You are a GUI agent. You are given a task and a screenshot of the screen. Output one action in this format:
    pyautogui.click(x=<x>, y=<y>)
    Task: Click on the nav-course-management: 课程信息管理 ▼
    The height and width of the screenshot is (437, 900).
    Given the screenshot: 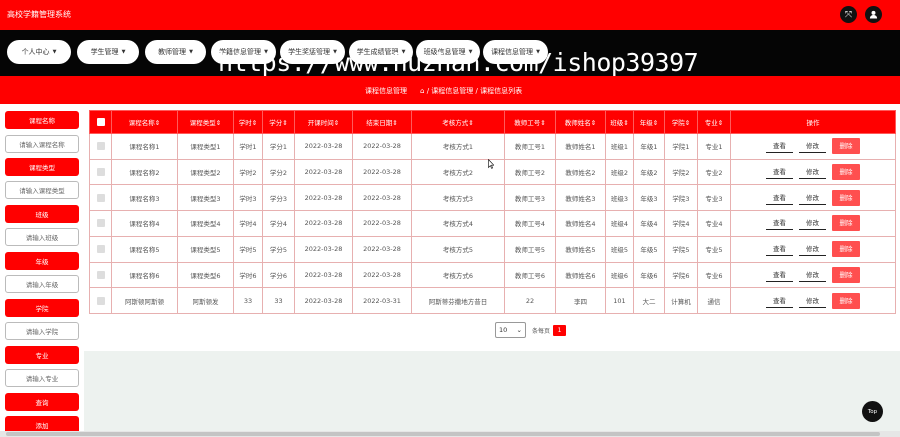 What is the action you would take?
    pyautogui.click(x=515, y=52)
    